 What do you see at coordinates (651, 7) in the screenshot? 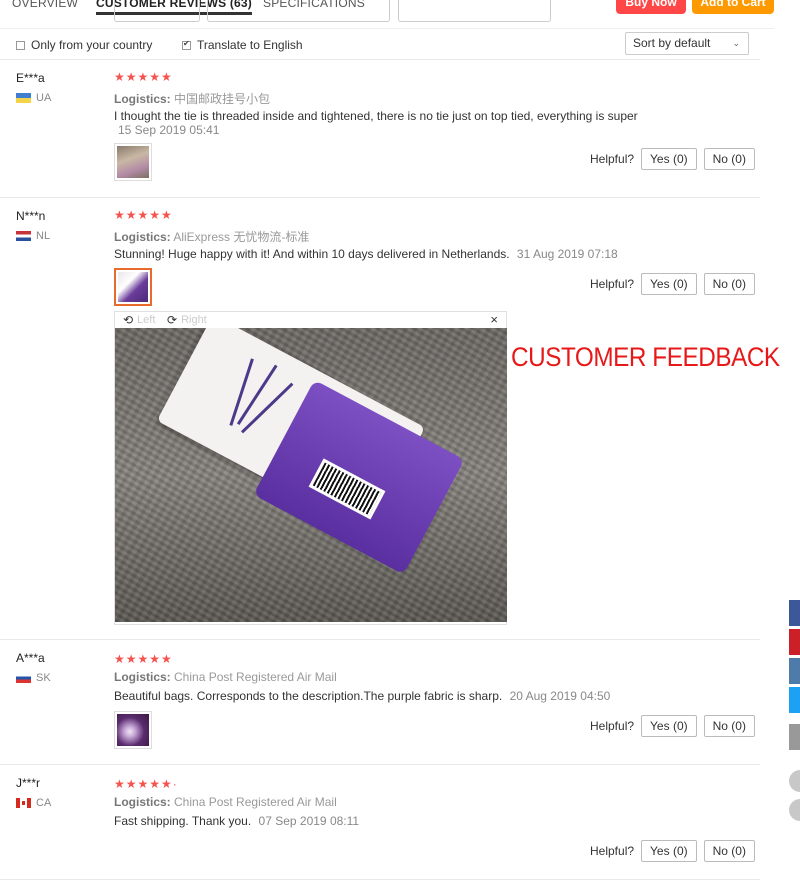
I see `buy-now-button: Buy Now` at bounding box center [651, 7].